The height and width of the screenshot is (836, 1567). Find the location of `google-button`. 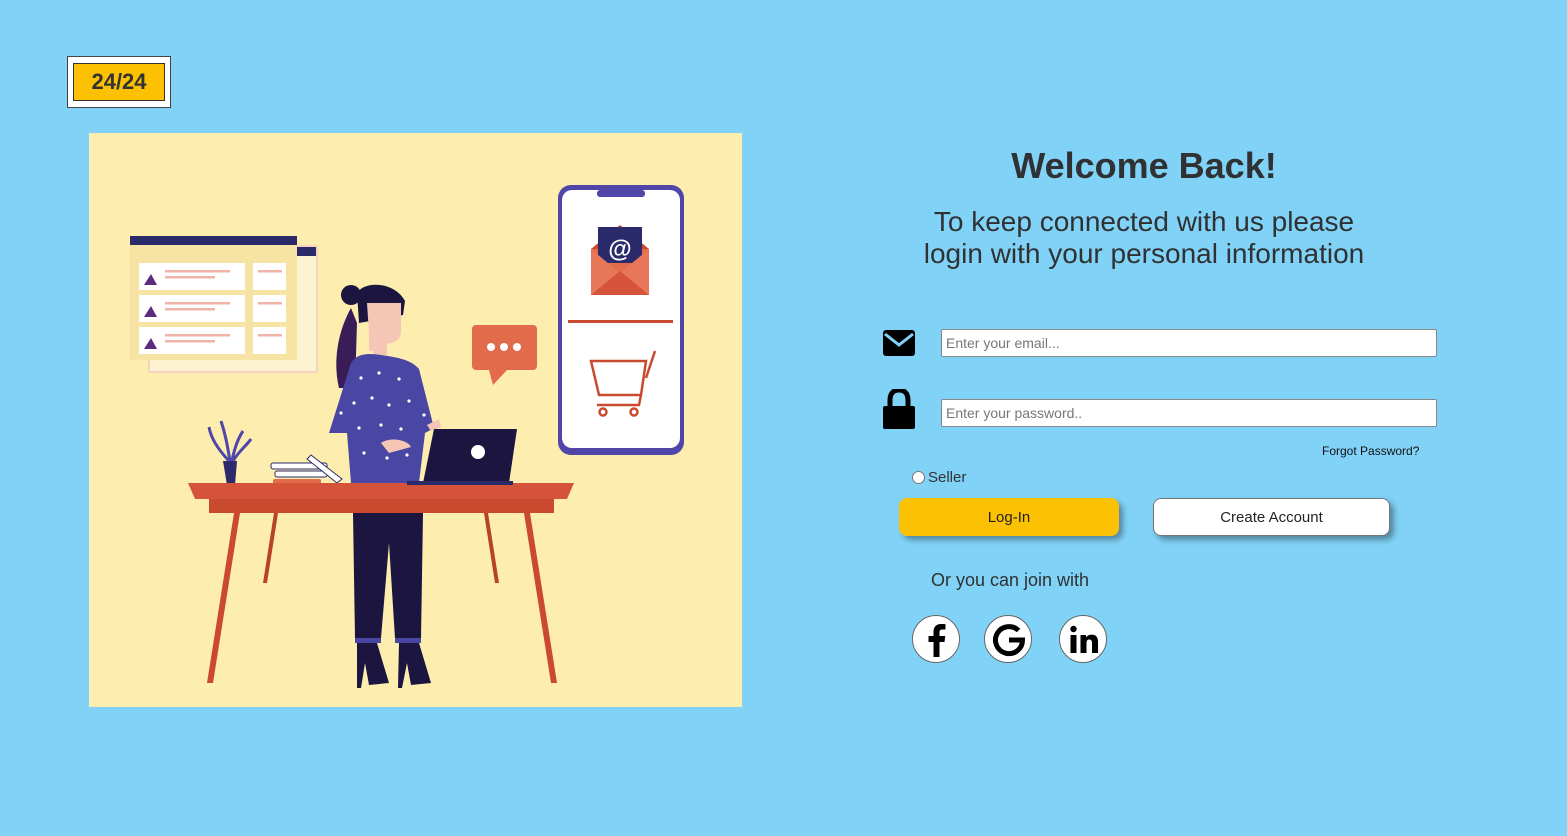

google-button is located at coordinates (1008, 639).